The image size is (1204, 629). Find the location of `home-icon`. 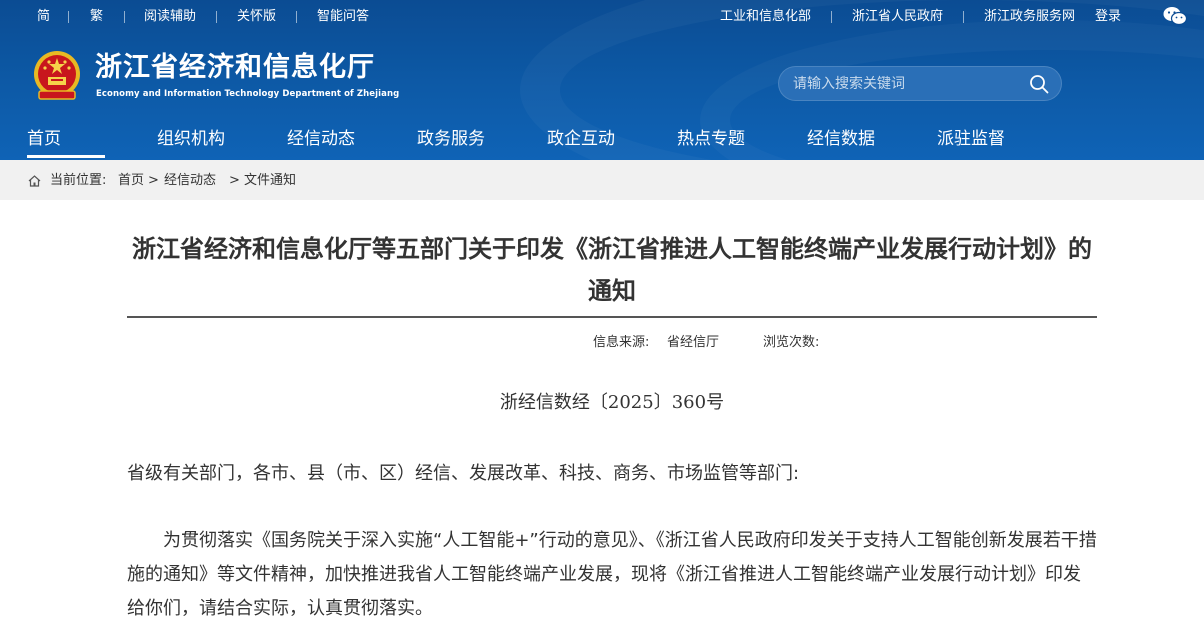

home-icon is located at coordinates (34, 181).